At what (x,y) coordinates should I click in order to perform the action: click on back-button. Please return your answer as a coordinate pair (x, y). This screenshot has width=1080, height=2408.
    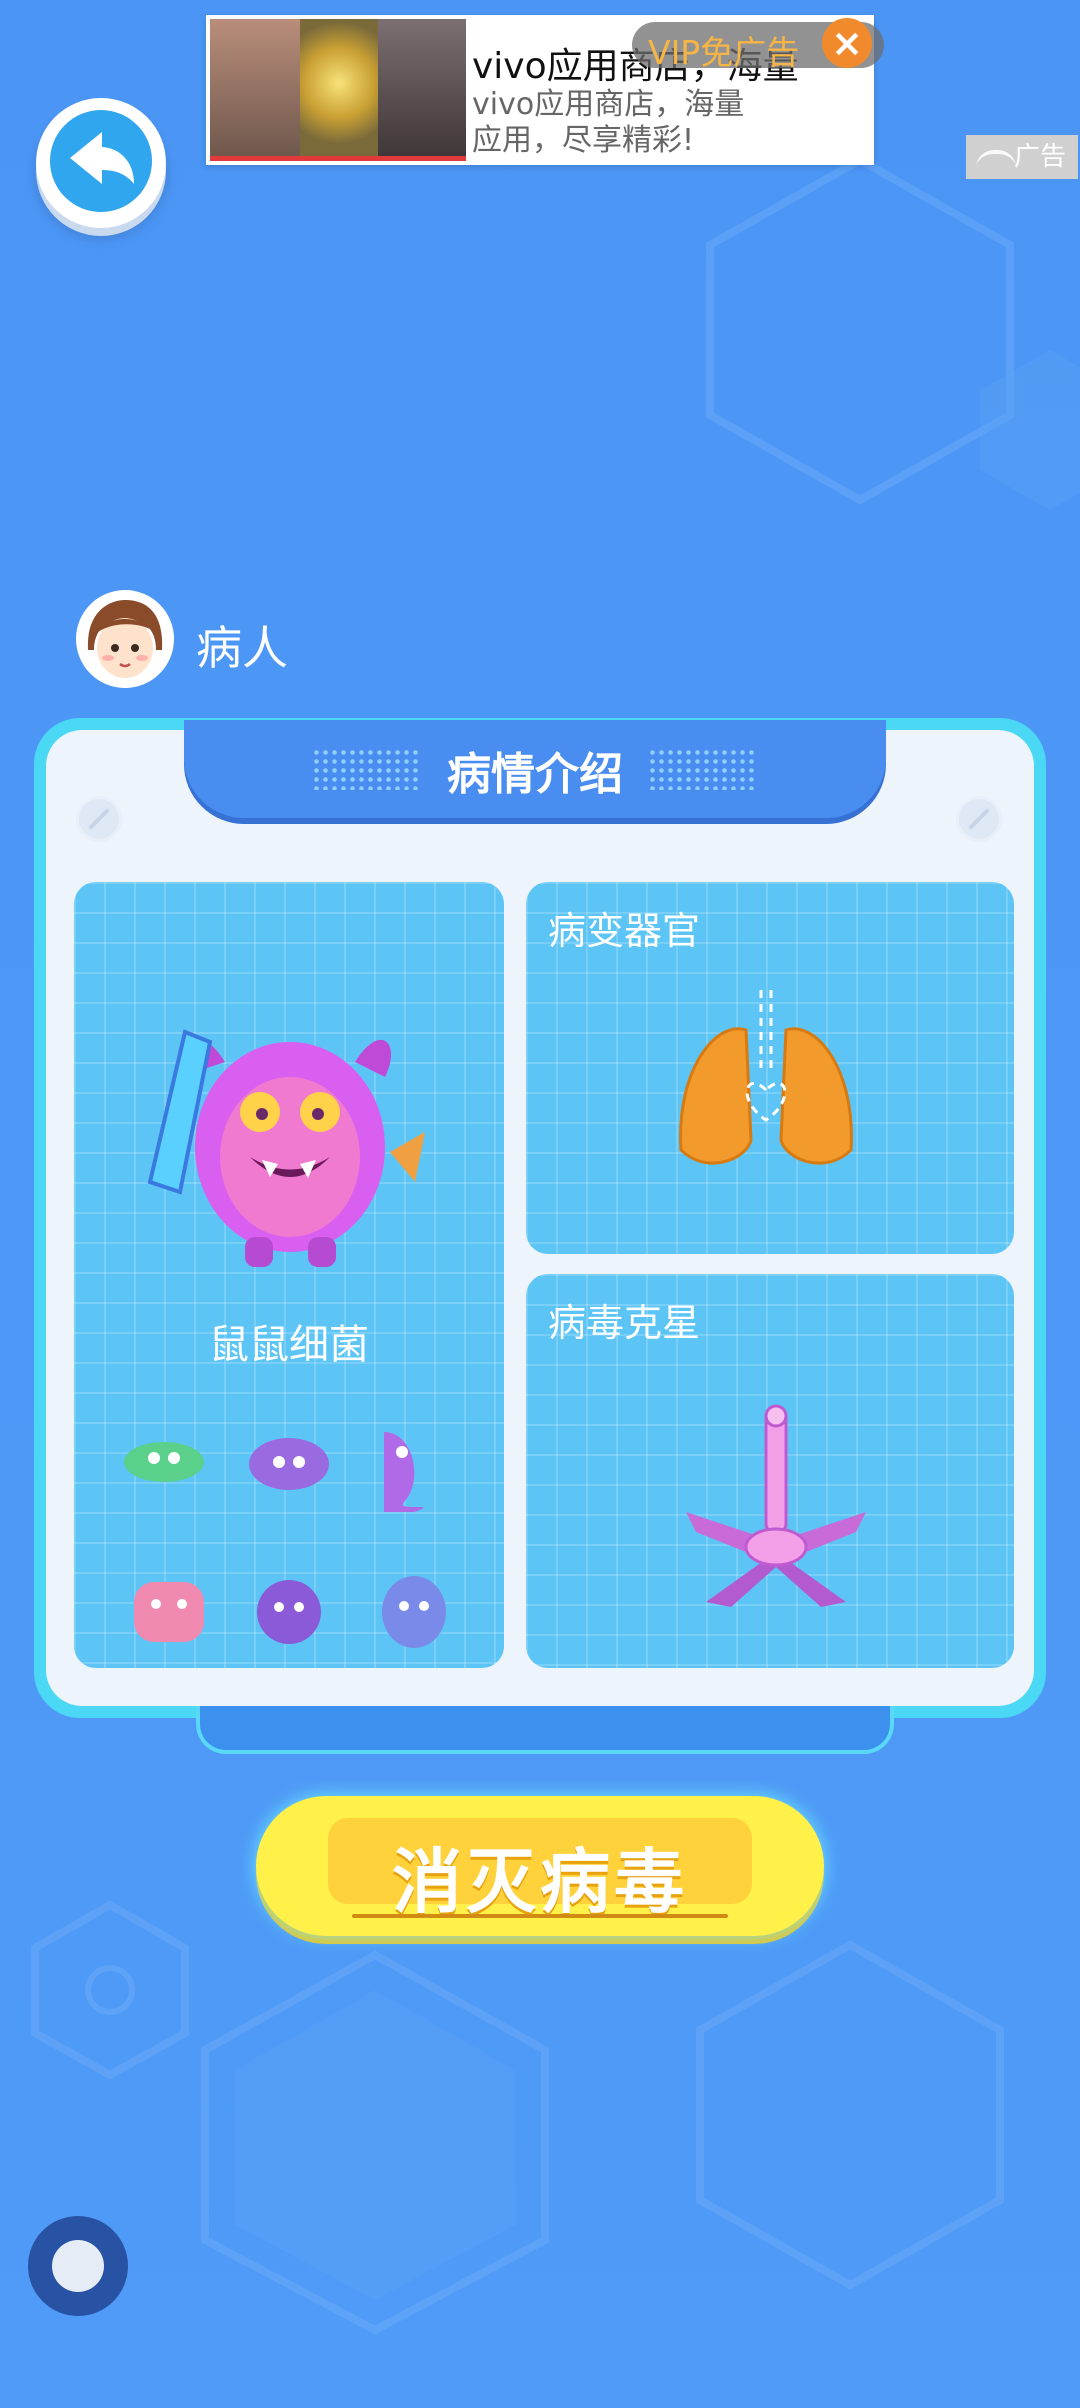
    Looking at the image, I should click on (101, 163).